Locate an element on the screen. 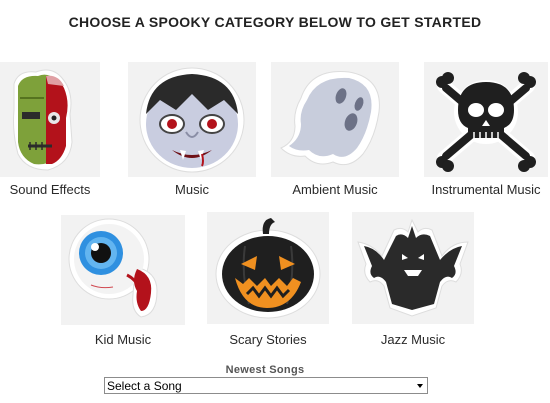 The height and width of the screenshot is (403, 550). skull-crossbones-icon is located at coordinates (486, 122).